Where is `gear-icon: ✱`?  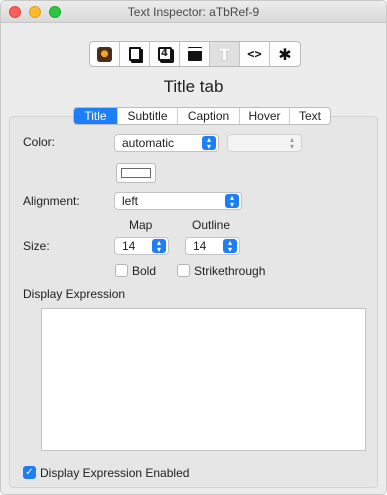
gear-icon: ✱ is located at coordinates (285, 54).